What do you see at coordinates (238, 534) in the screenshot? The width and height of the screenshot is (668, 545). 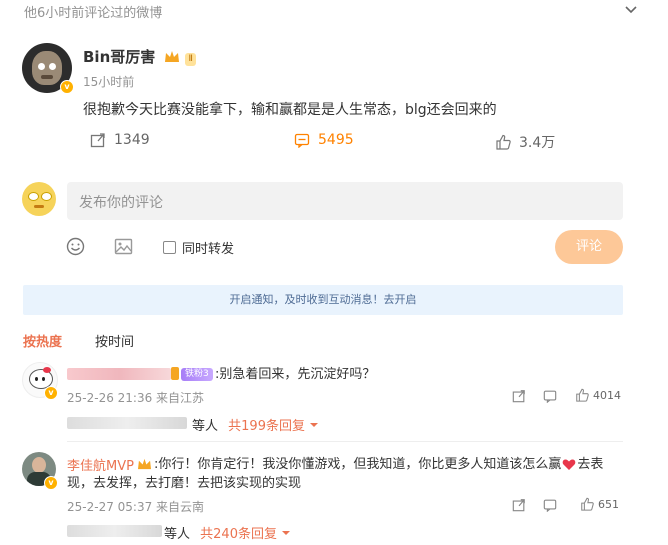 I see `replies-count: 共240条回复` at bounding box center [238, 534].